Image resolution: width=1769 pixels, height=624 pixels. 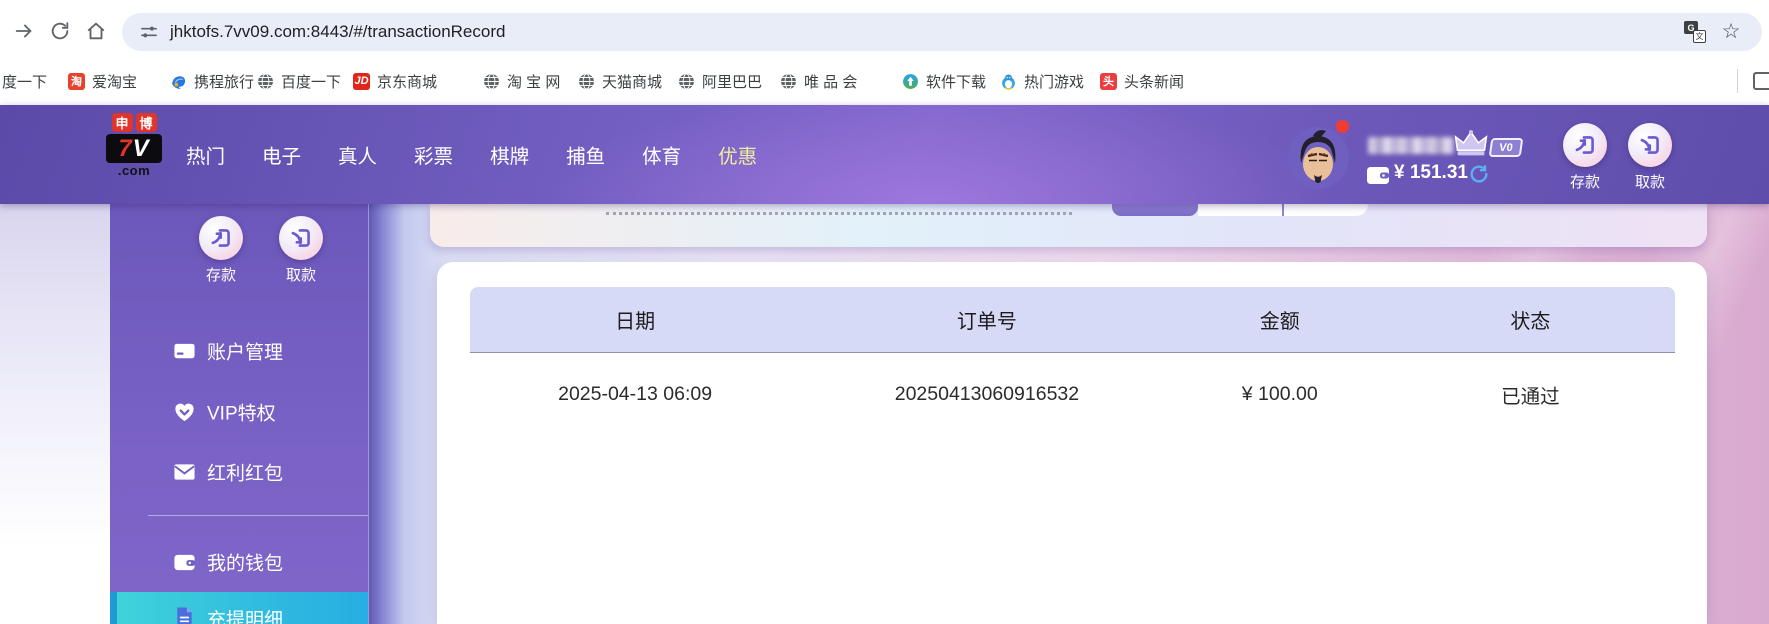 I want to click on withdraw-button-sidebar: 取款, so click(x=301, y=250).